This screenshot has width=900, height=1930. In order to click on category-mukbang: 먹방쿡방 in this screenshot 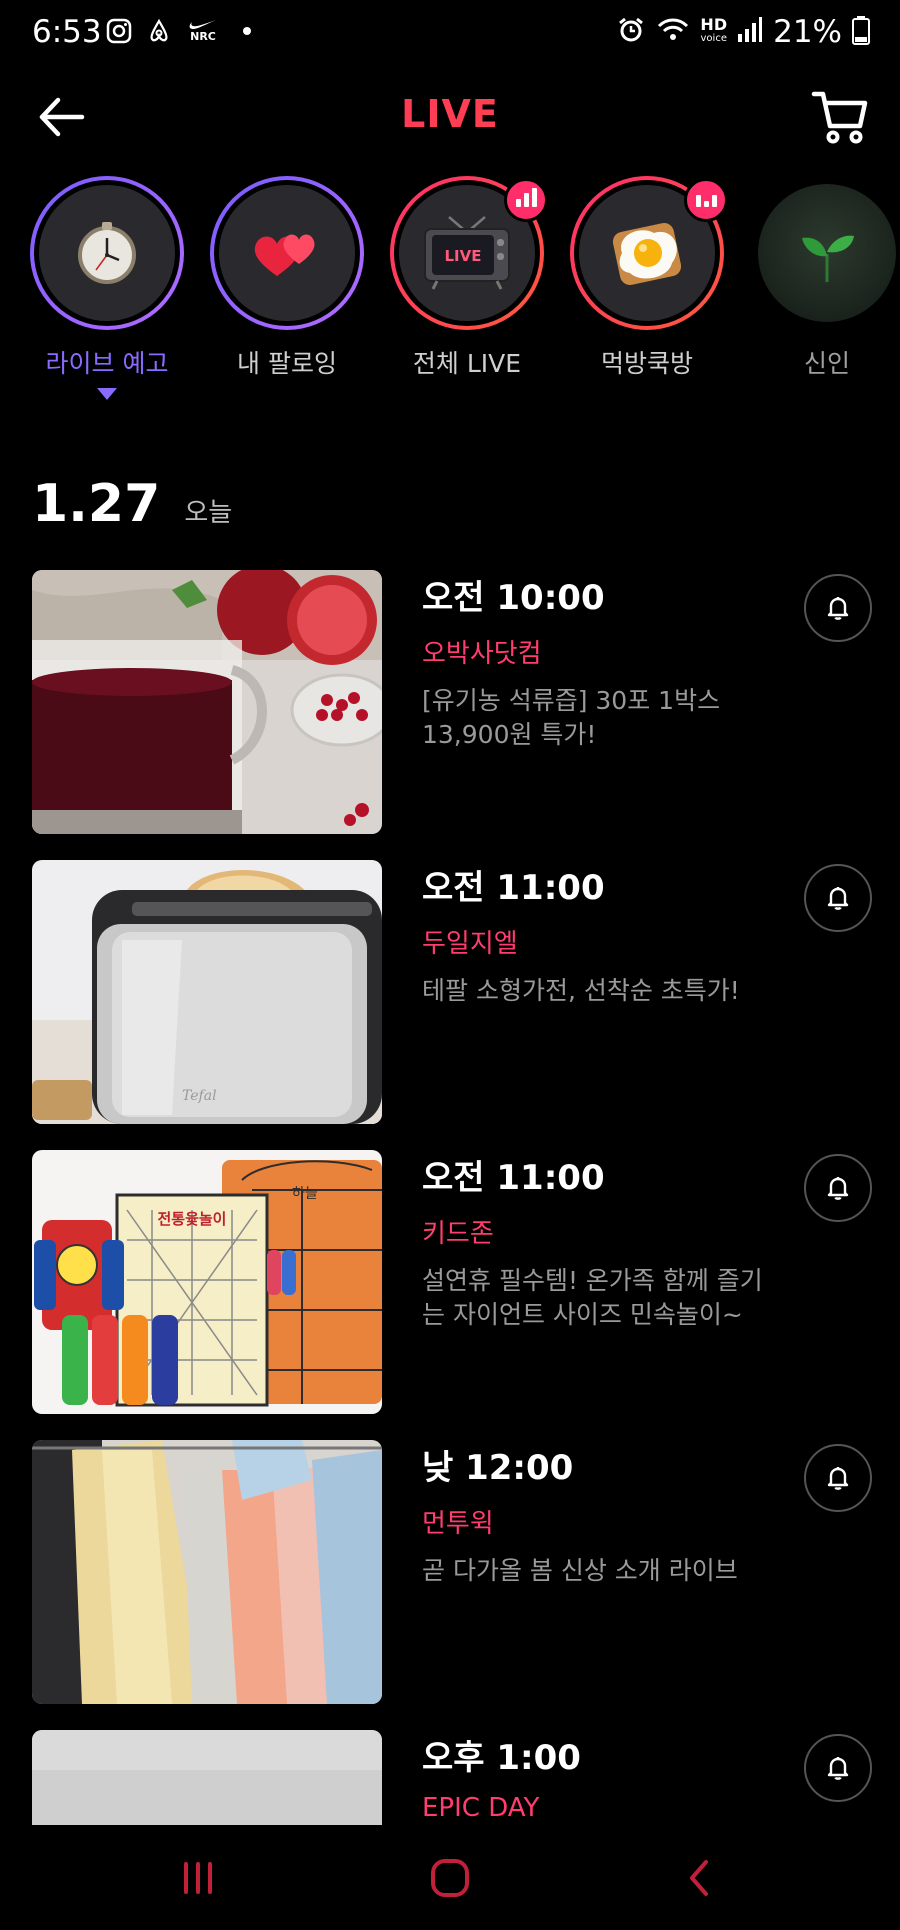, I will do `click(647, 278)`.